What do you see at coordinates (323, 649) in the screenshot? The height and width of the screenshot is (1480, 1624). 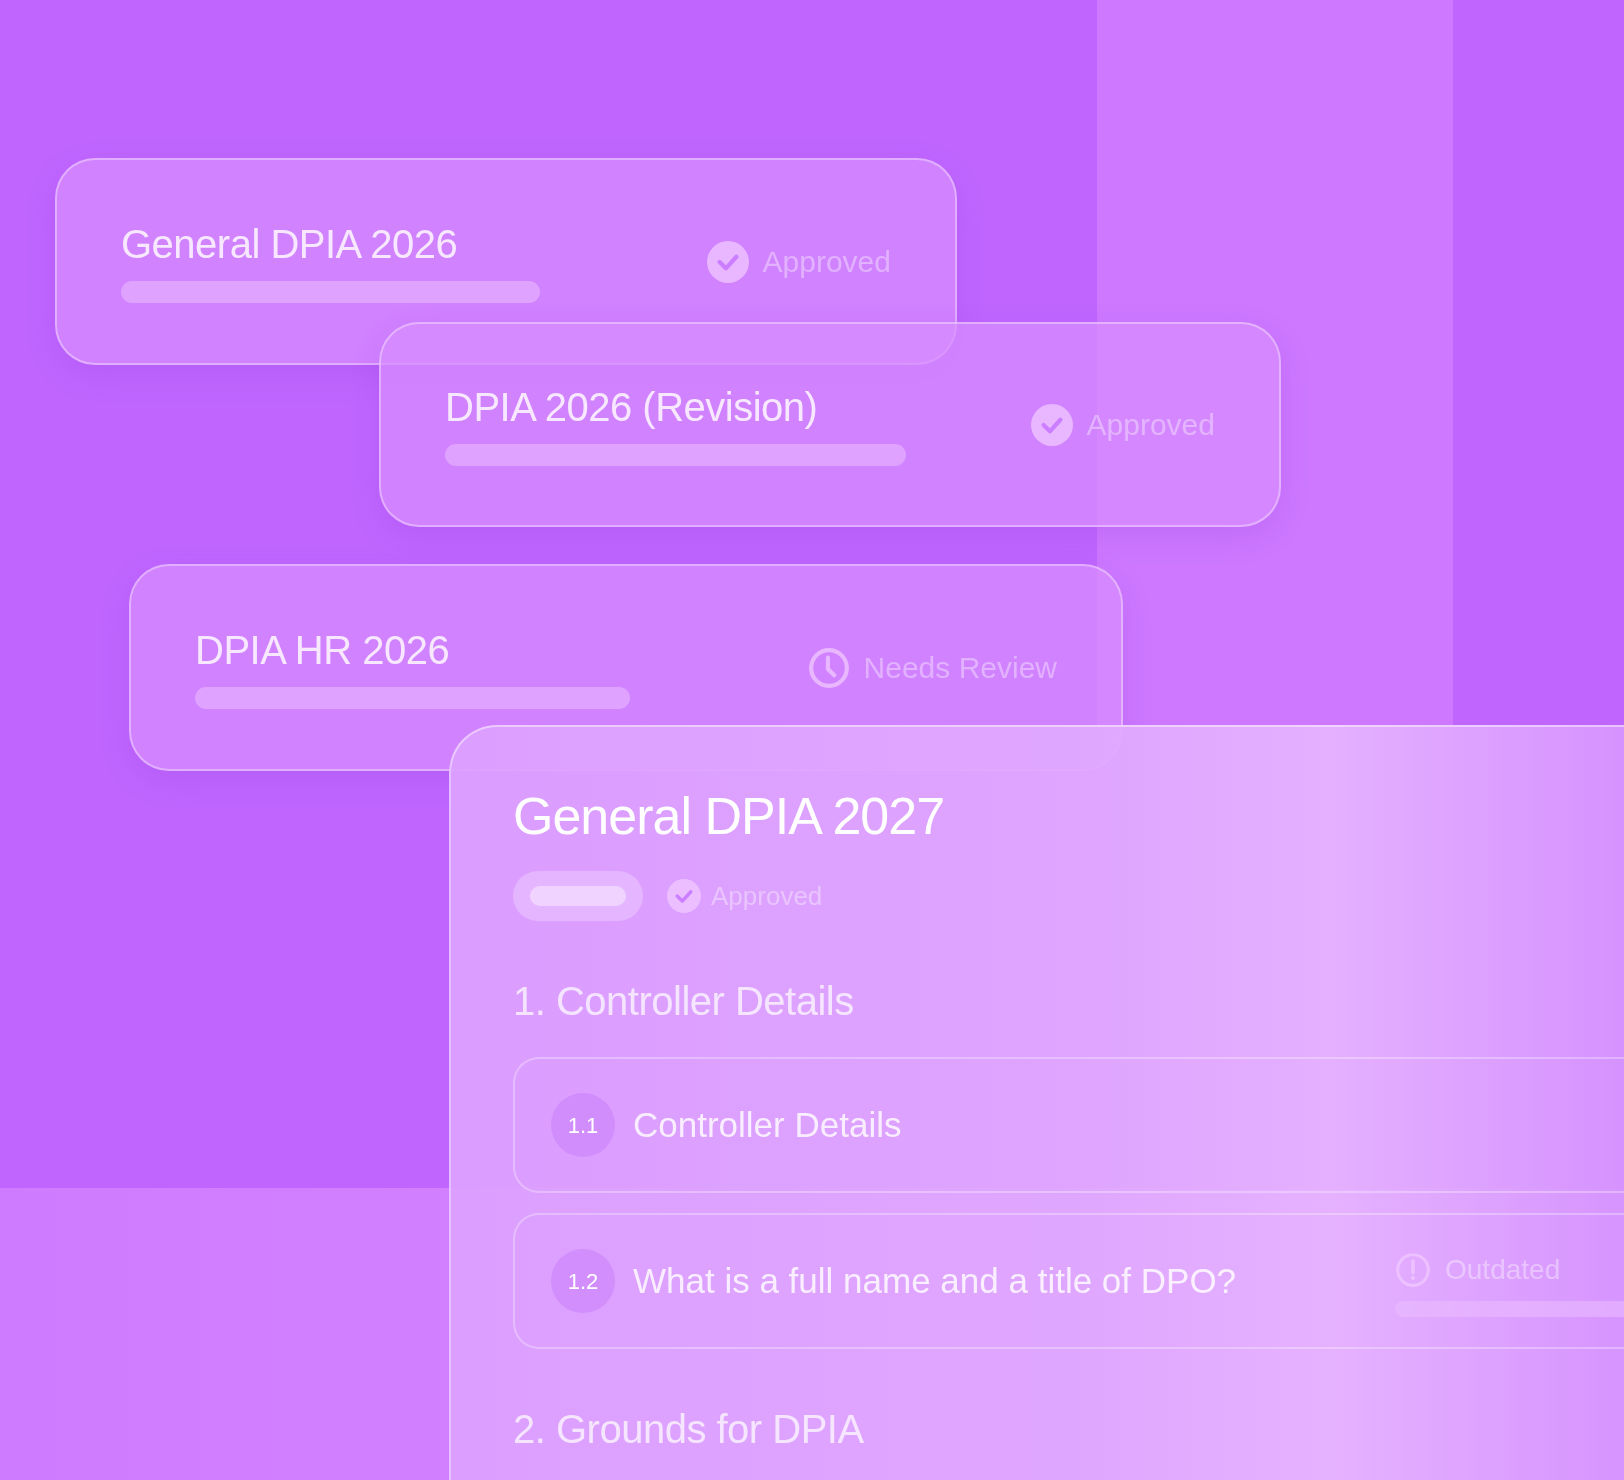 I see `card-title: DPIA HR 2026` at bounding box center [323, 649].